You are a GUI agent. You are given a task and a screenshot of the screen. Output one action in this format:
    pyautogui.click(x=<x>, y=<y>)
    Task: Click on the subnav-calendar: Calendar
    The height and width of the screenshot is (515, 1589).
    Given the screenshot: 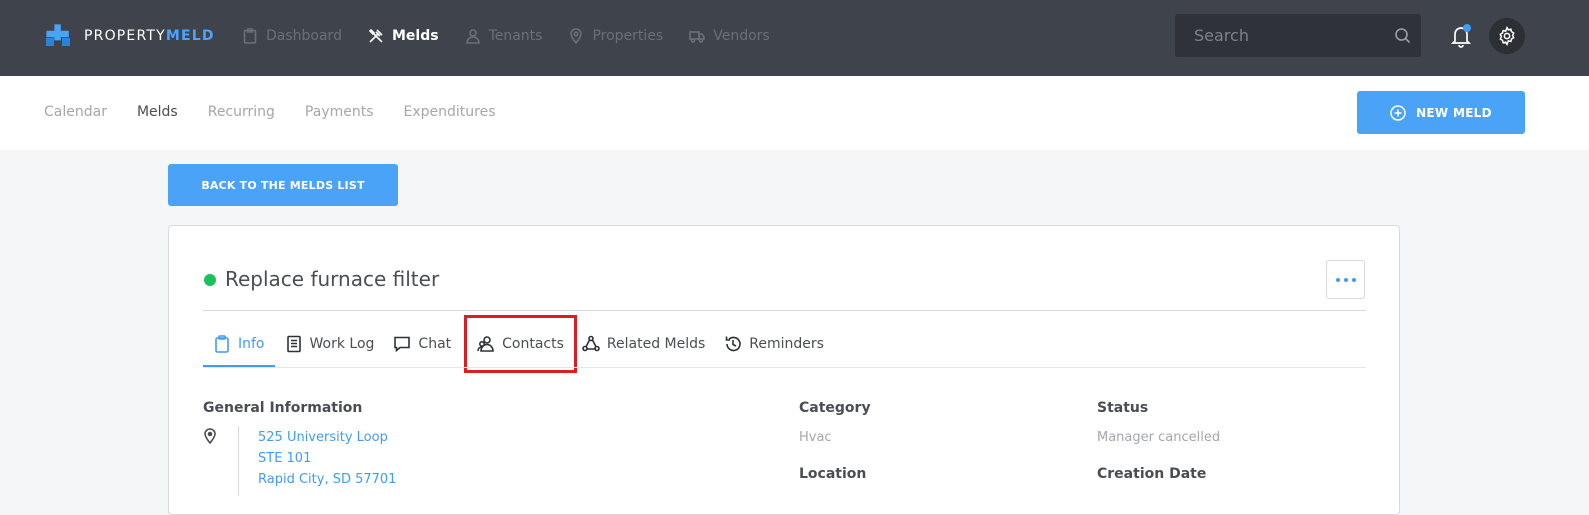 What is the action you would take?
    pyautogui.click(x=75, y=112)
    